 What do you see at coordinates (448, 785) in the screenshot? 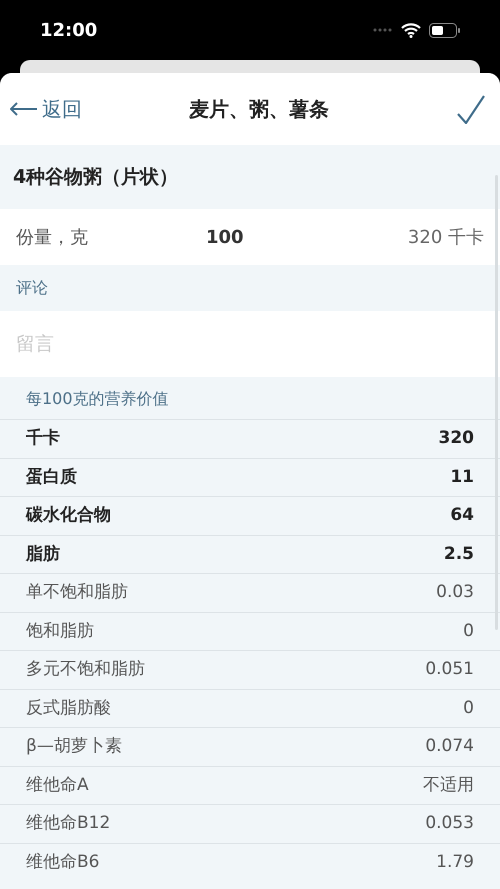
I see `nutrient-value: 不适用` at bounding box center [448, 785].